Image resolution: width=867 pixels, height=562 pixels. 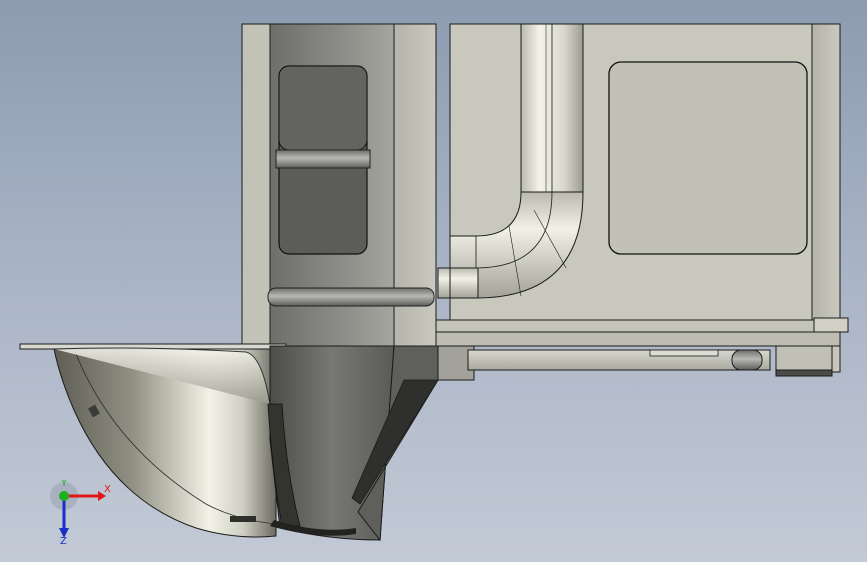 I want to click on housing-left-block, so click(x=339, y=185).